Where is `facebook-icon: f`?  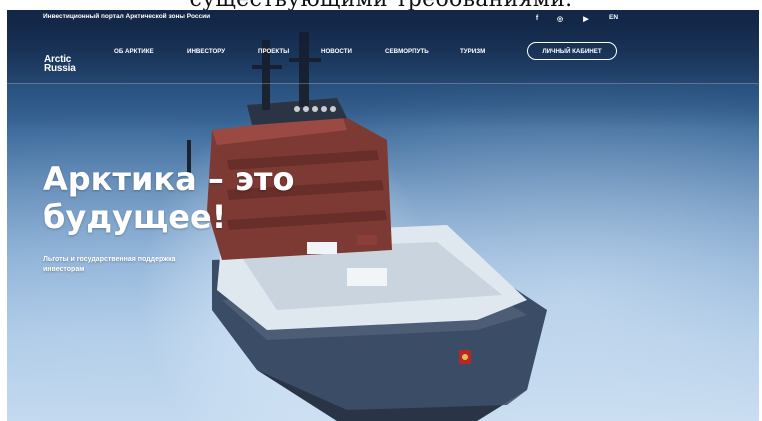 facebook-icon: f is located at coordinates (537, 18).